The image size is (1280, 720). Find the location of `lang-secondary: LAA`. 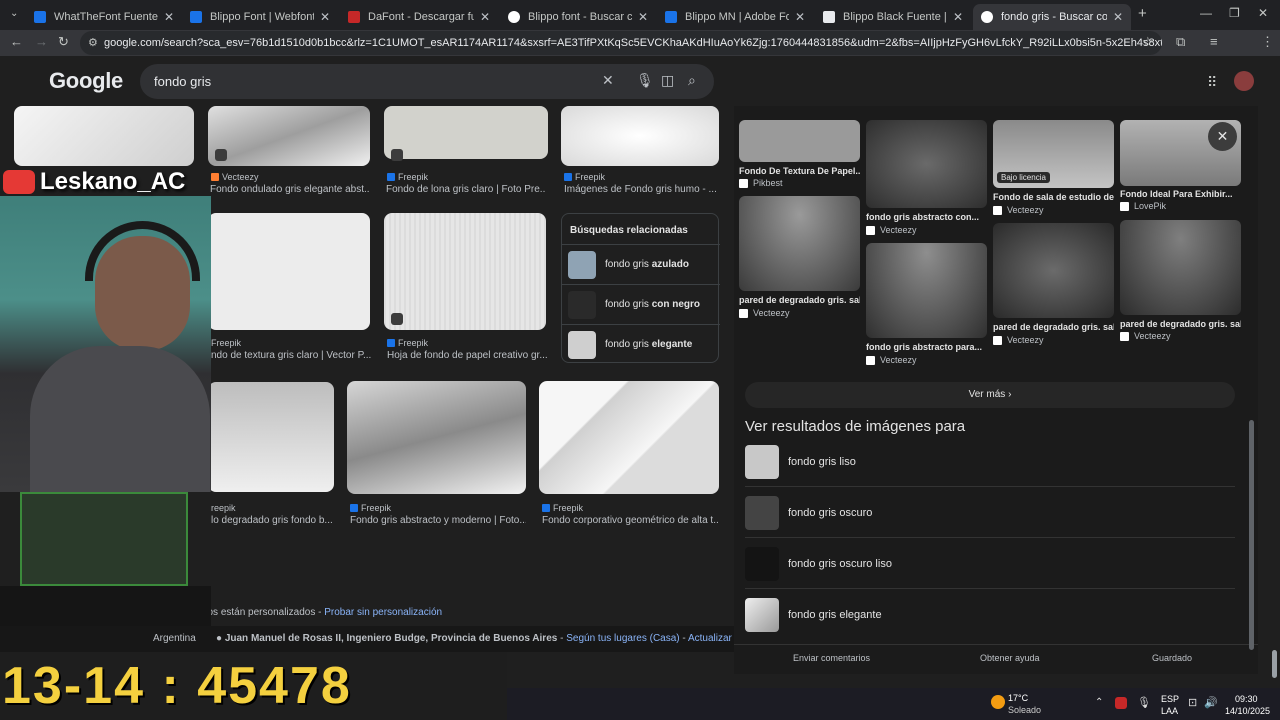

lang-secondary: LAA is located at coordinates (1169, 711).